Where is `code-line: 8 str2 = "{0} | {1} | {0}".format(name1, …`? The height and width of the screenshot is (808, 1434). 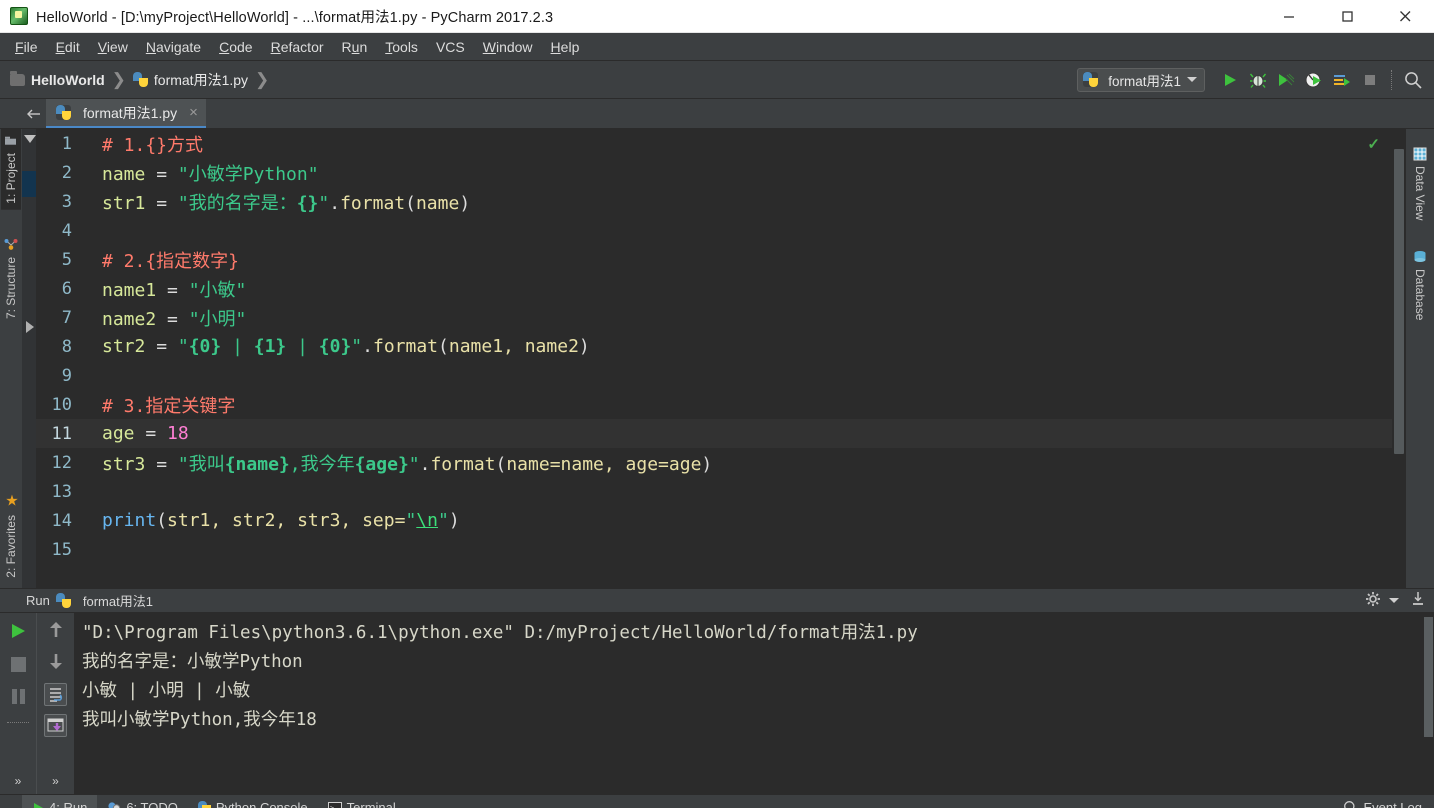 code-line: 8 str2 = "{0} | {1} | {0}".format(name1, … is located at coordinates (714, 346).